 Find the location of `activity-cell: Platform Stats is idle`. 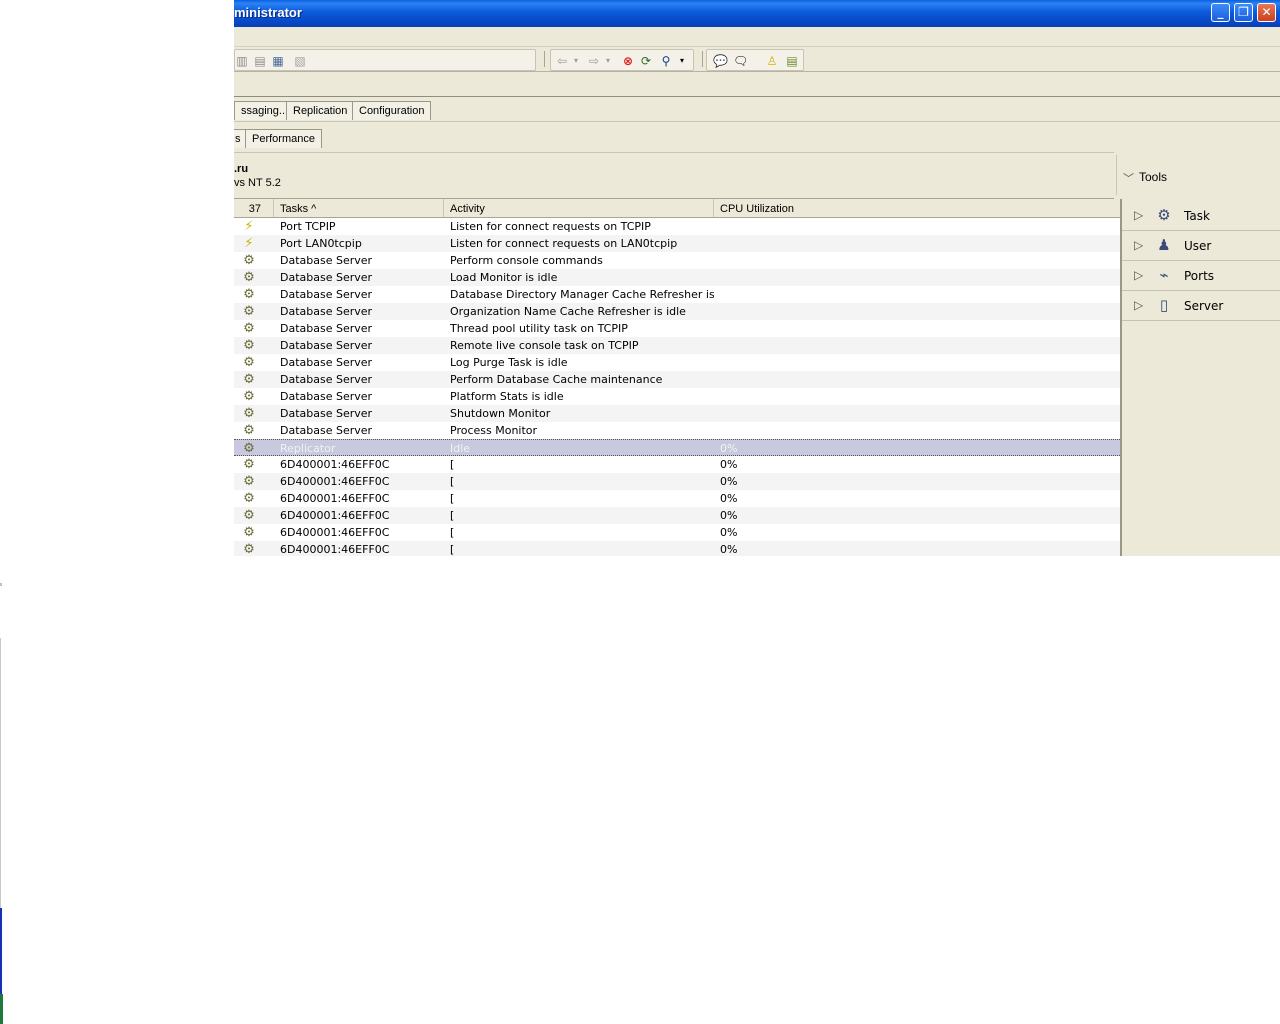

activity-cell: Platform Stats is idle is located at coordinates (507, 396).